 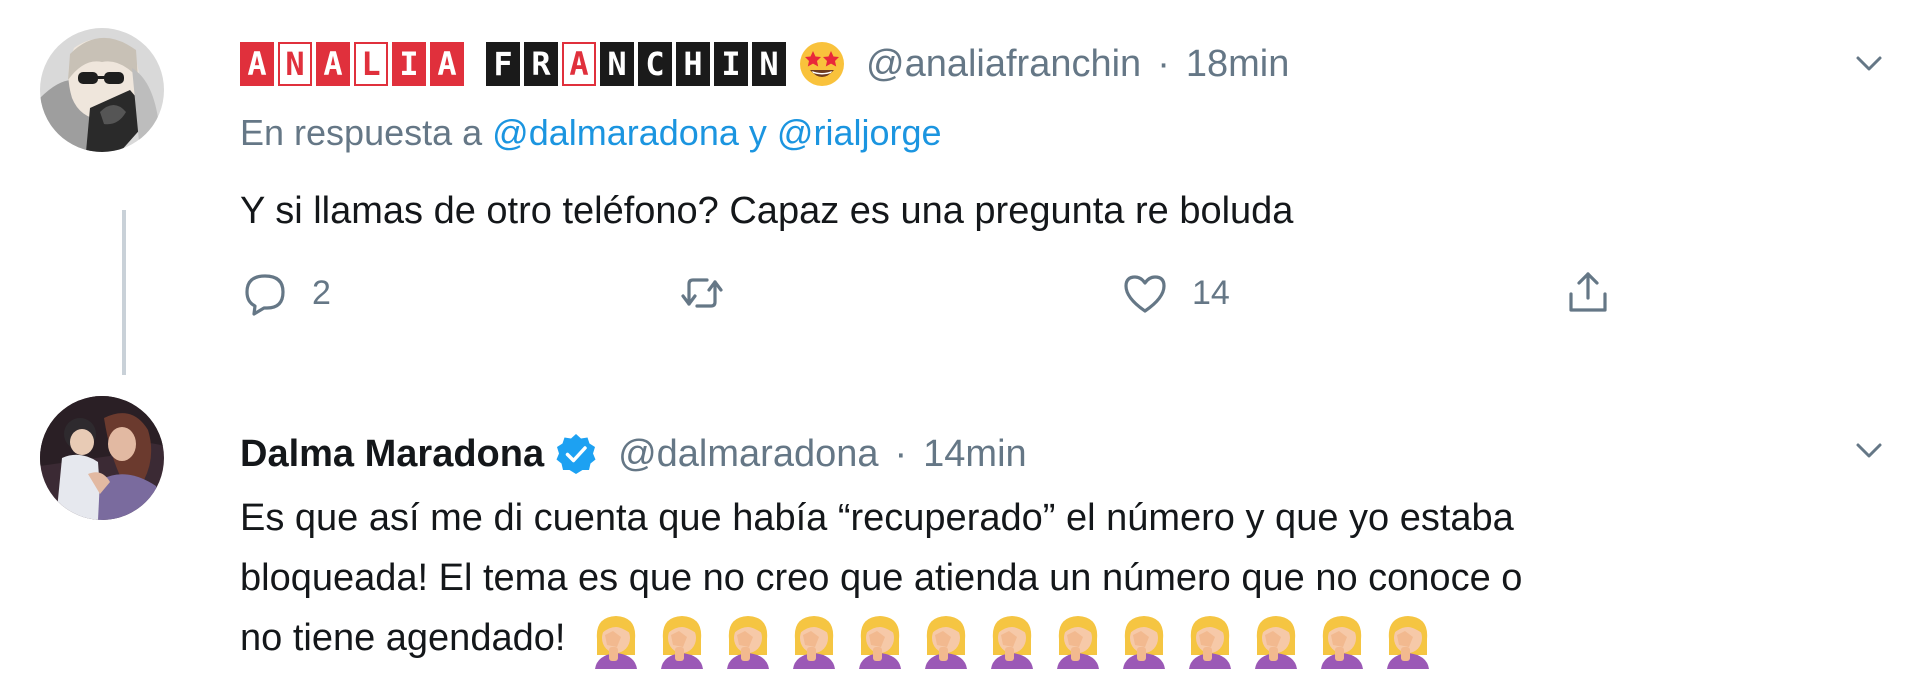 What do you see at coordinates (1145, 294) in the screenshot?
I see `heart-icon` at bounding box center [1145, 294].